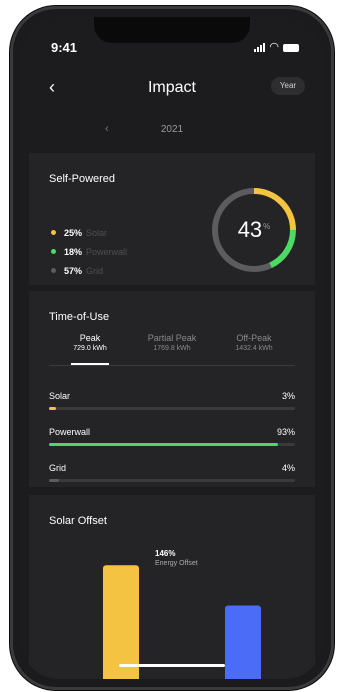  What do you see at coordinates (97, 232) in the screenshot?
I see `legend-label: Solar` at bounding box center [97, 232].